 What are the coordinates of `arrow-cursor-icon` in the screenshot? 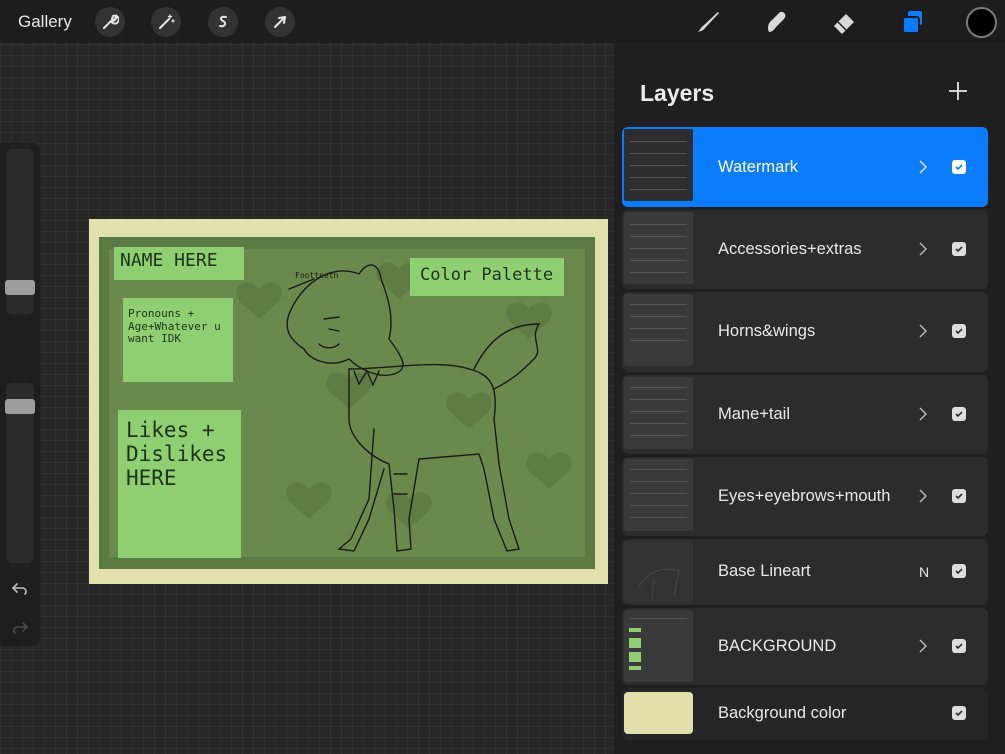 It's located at (280, 22).